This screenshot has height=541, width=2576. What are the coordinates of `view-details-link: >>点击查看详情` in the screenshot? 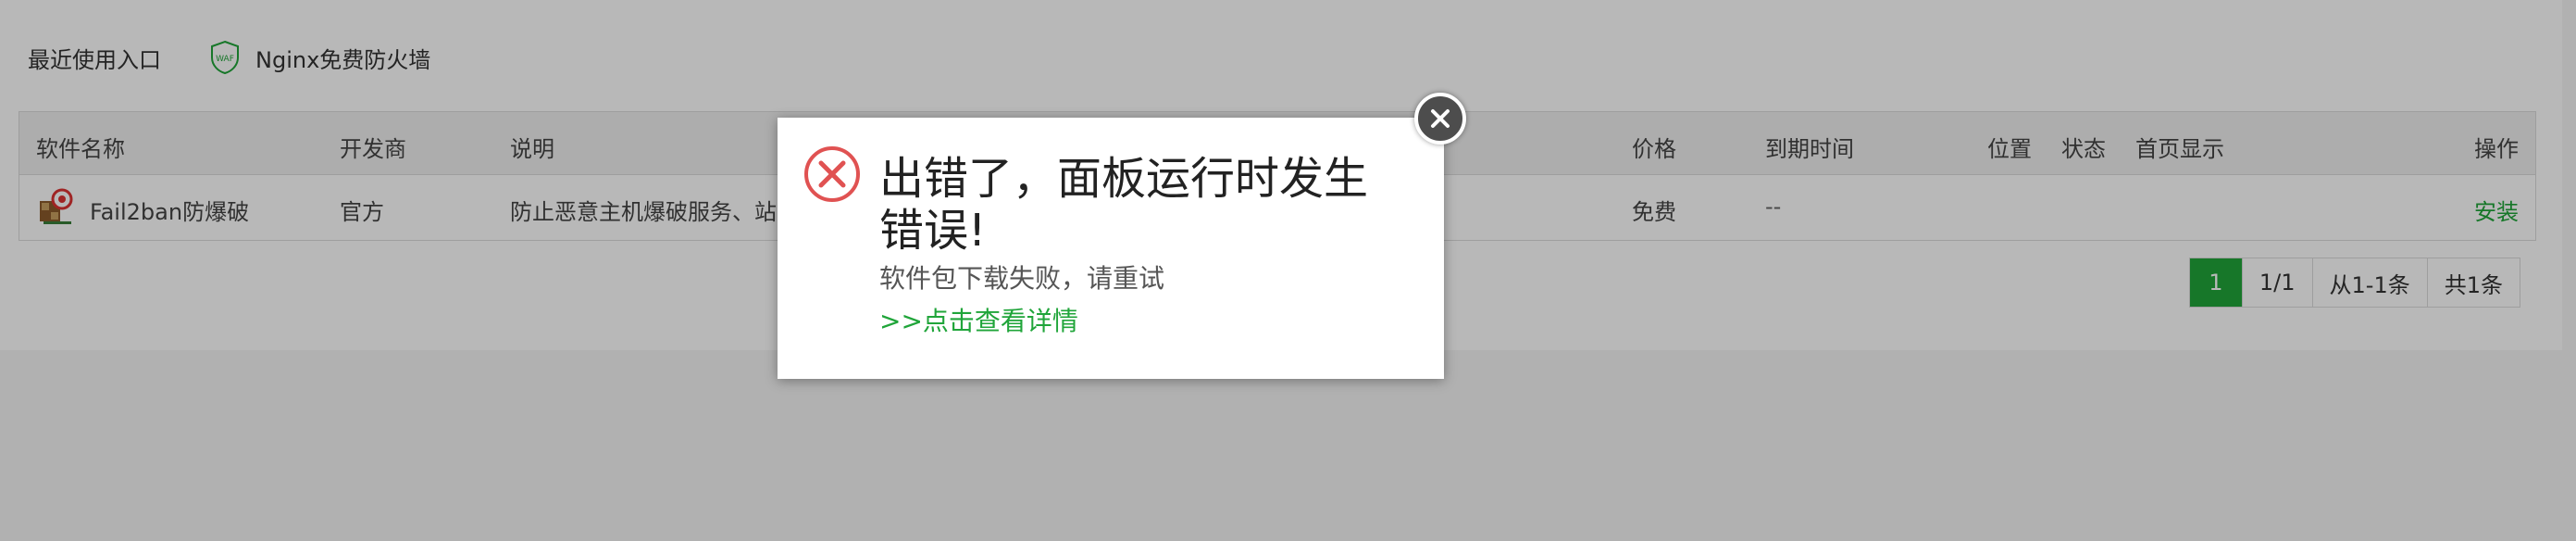 It's located at (978, 319).